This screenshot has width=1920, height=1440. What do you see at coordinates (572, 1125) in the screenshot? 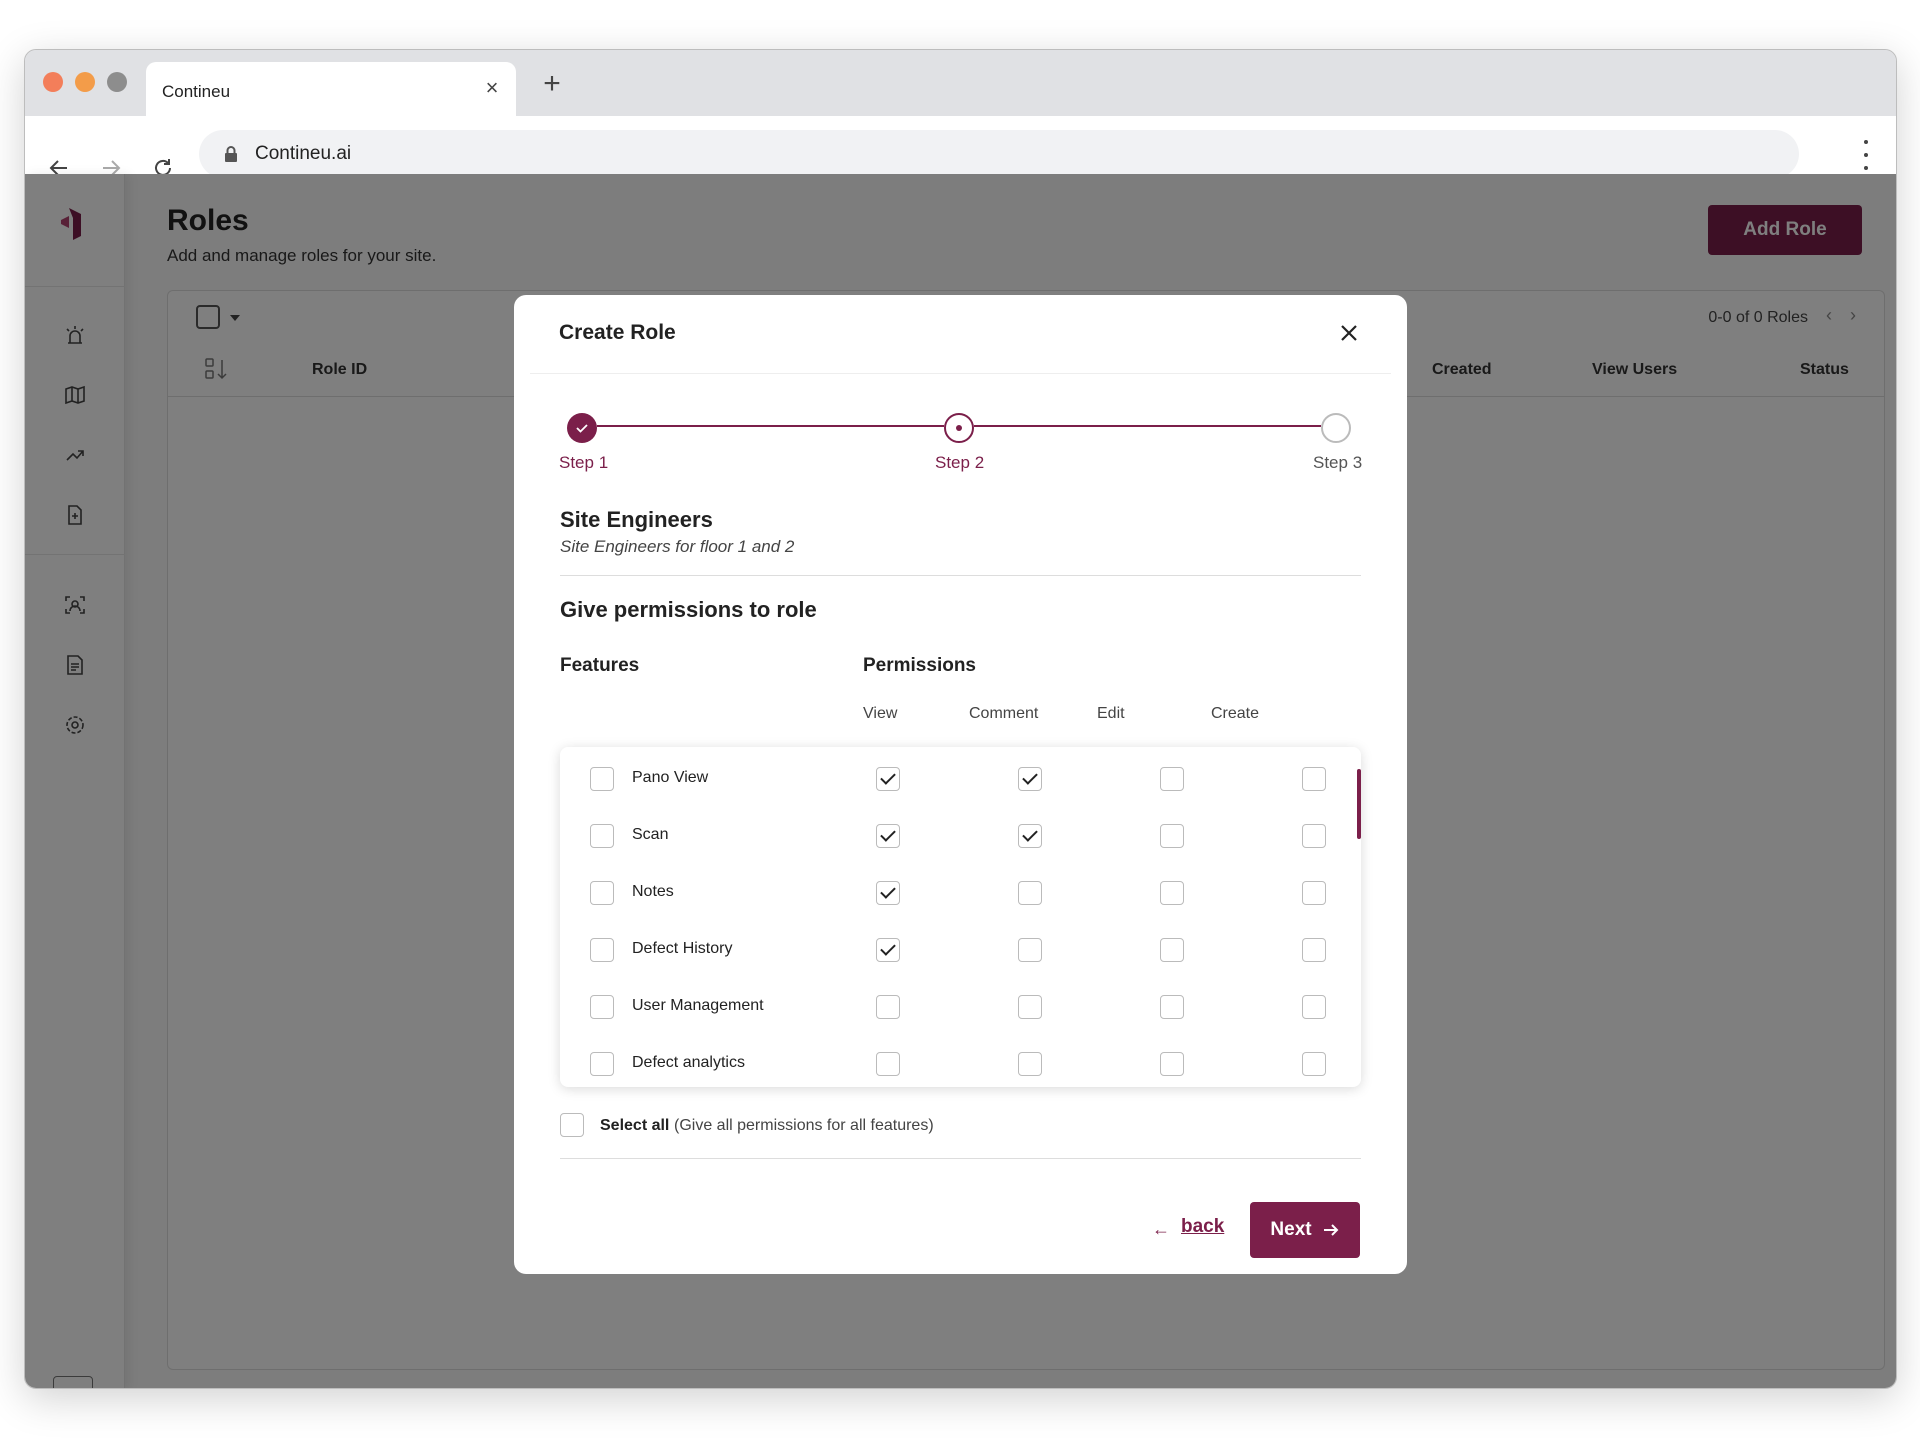
I see `select-all-checkbox` at bounding box center [572, 1125].